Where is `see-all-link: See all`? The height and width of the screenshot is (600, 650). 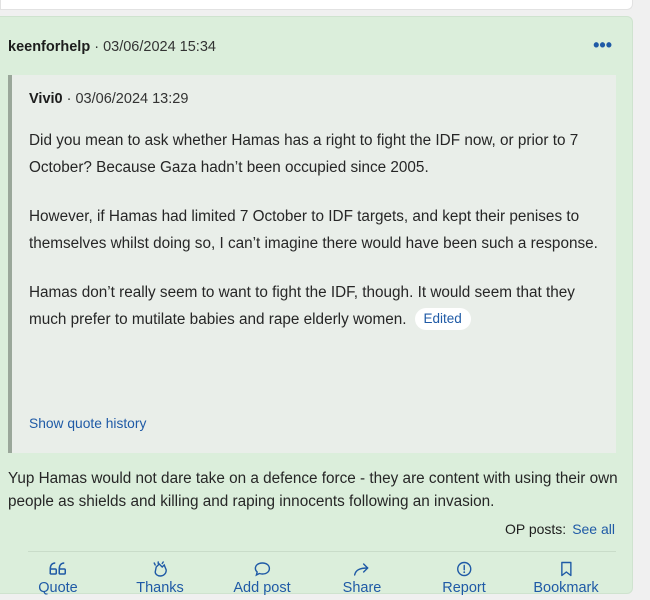 see-all-link: See all is located at coordinates (593, 529).